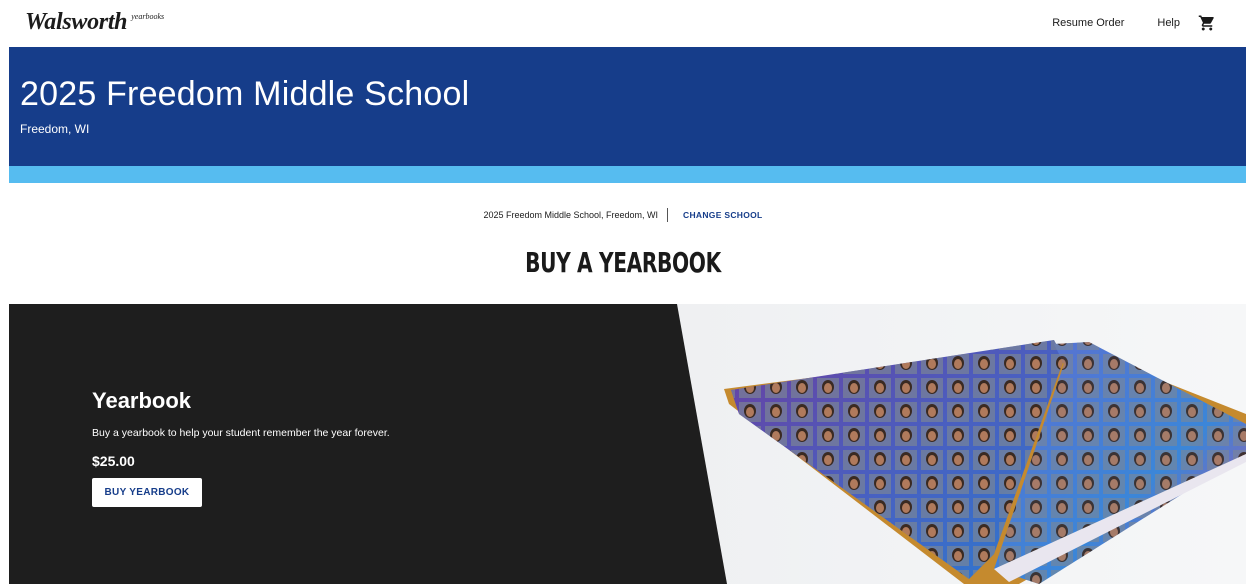 Image resolution: width=1246 pixels, height=584 pixels. What do you see at coordinates (668, 215) in the screenshot?
I see `school-selector-divider` at bounding box center [668, 215].